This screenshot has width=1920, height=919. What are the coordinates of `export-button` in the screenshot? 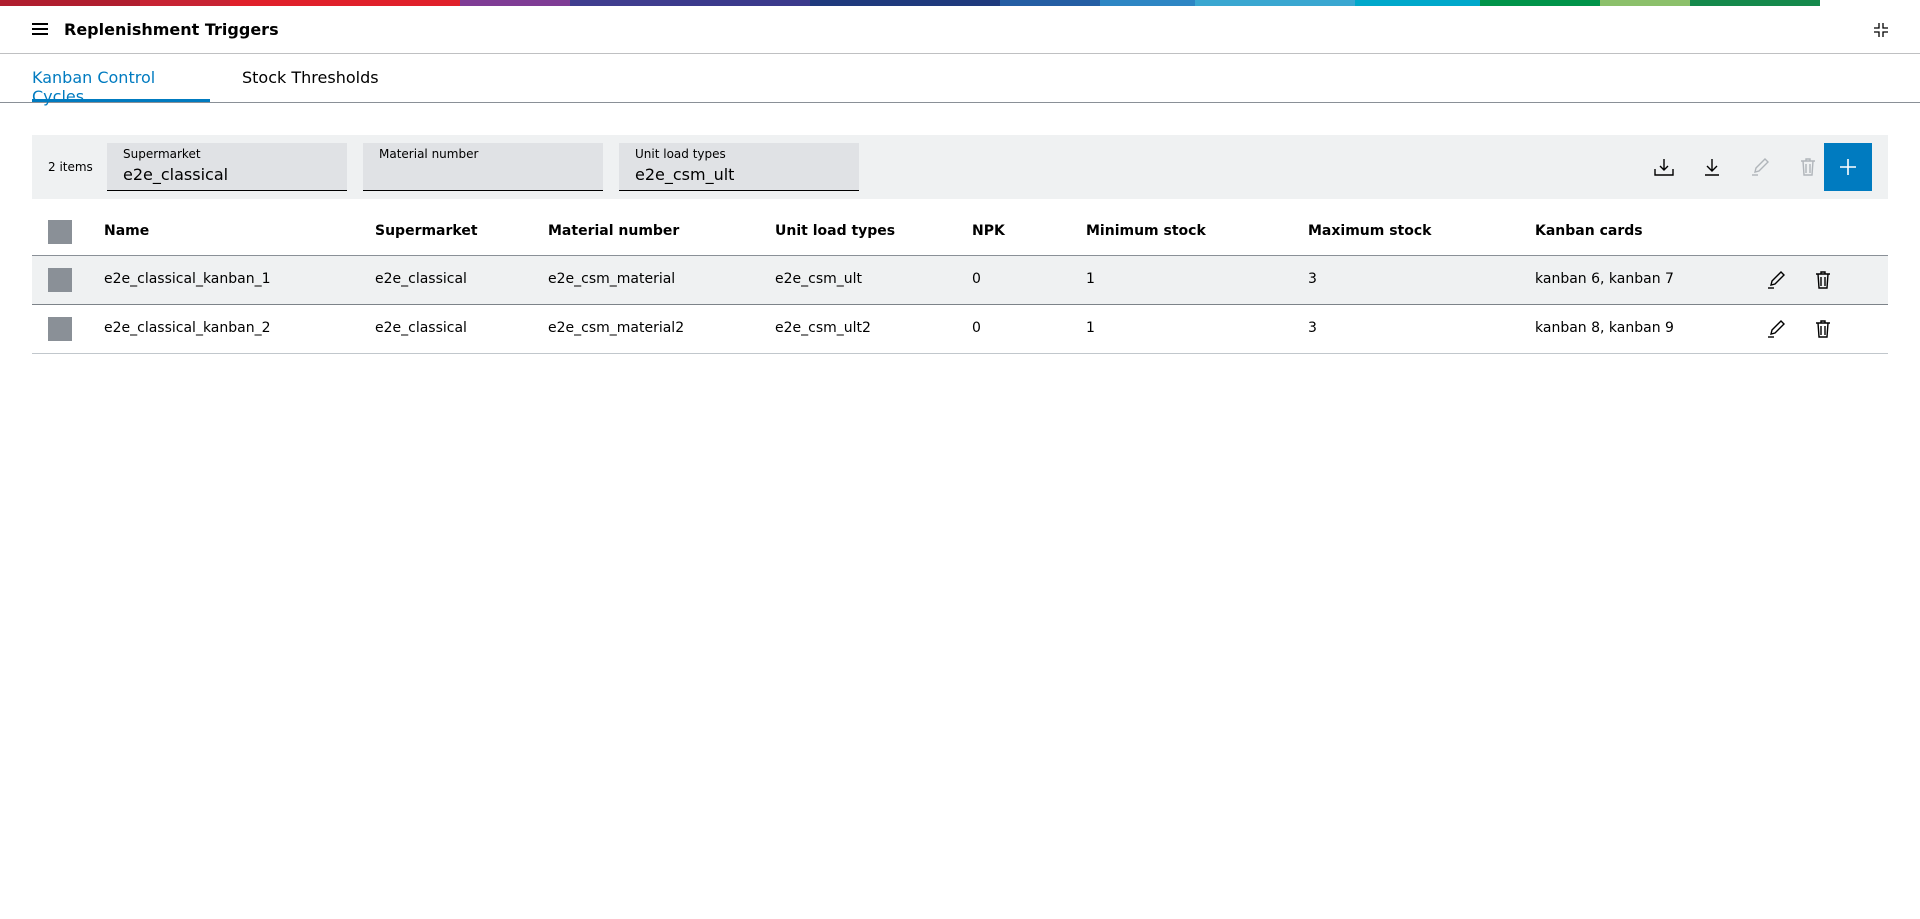 It's located at (1664, 167).